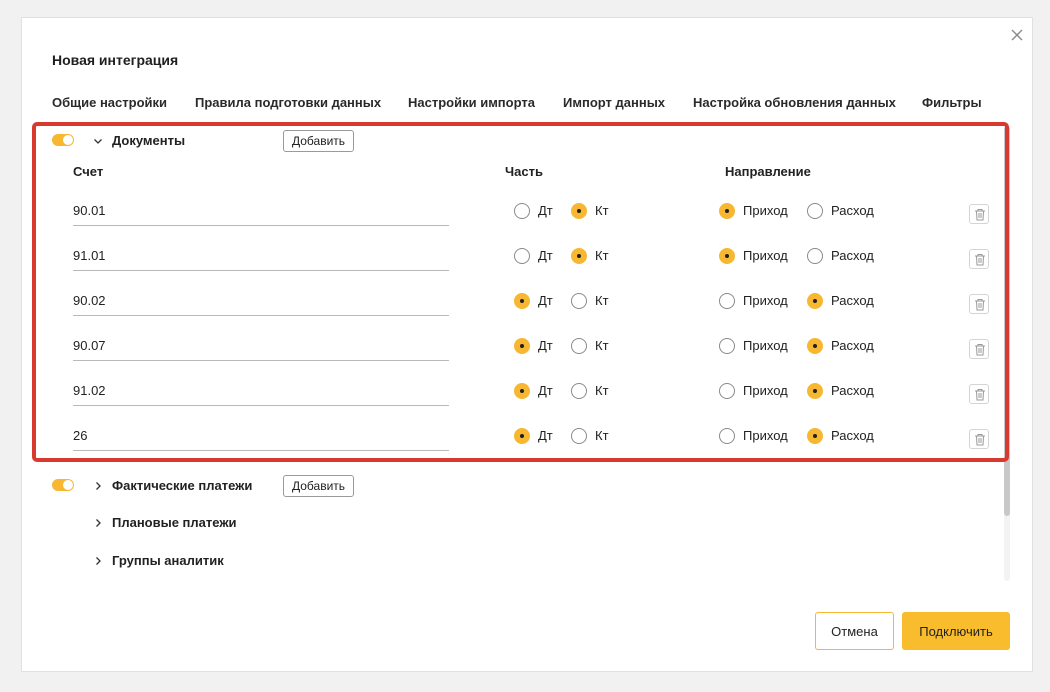  What do you see at coordinates (88, 171) in the screenshot?
I see `column-header-account: Счет` at bounding box center [88, 171].